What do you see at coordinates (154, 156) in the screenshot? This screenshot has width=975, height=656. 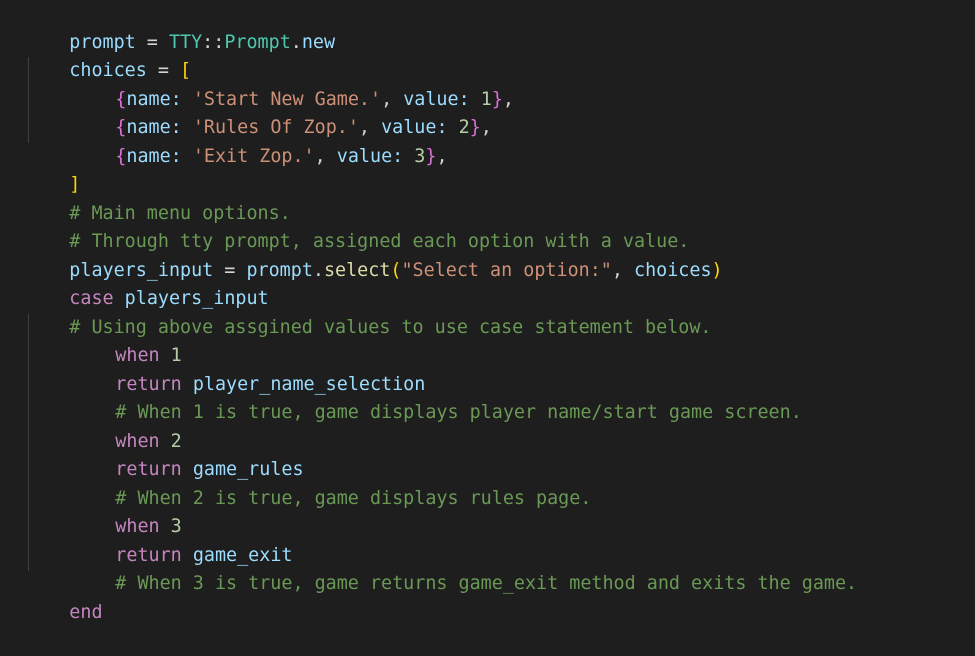 I see `hash-key-name: name:` at bounding box center [154, 156].